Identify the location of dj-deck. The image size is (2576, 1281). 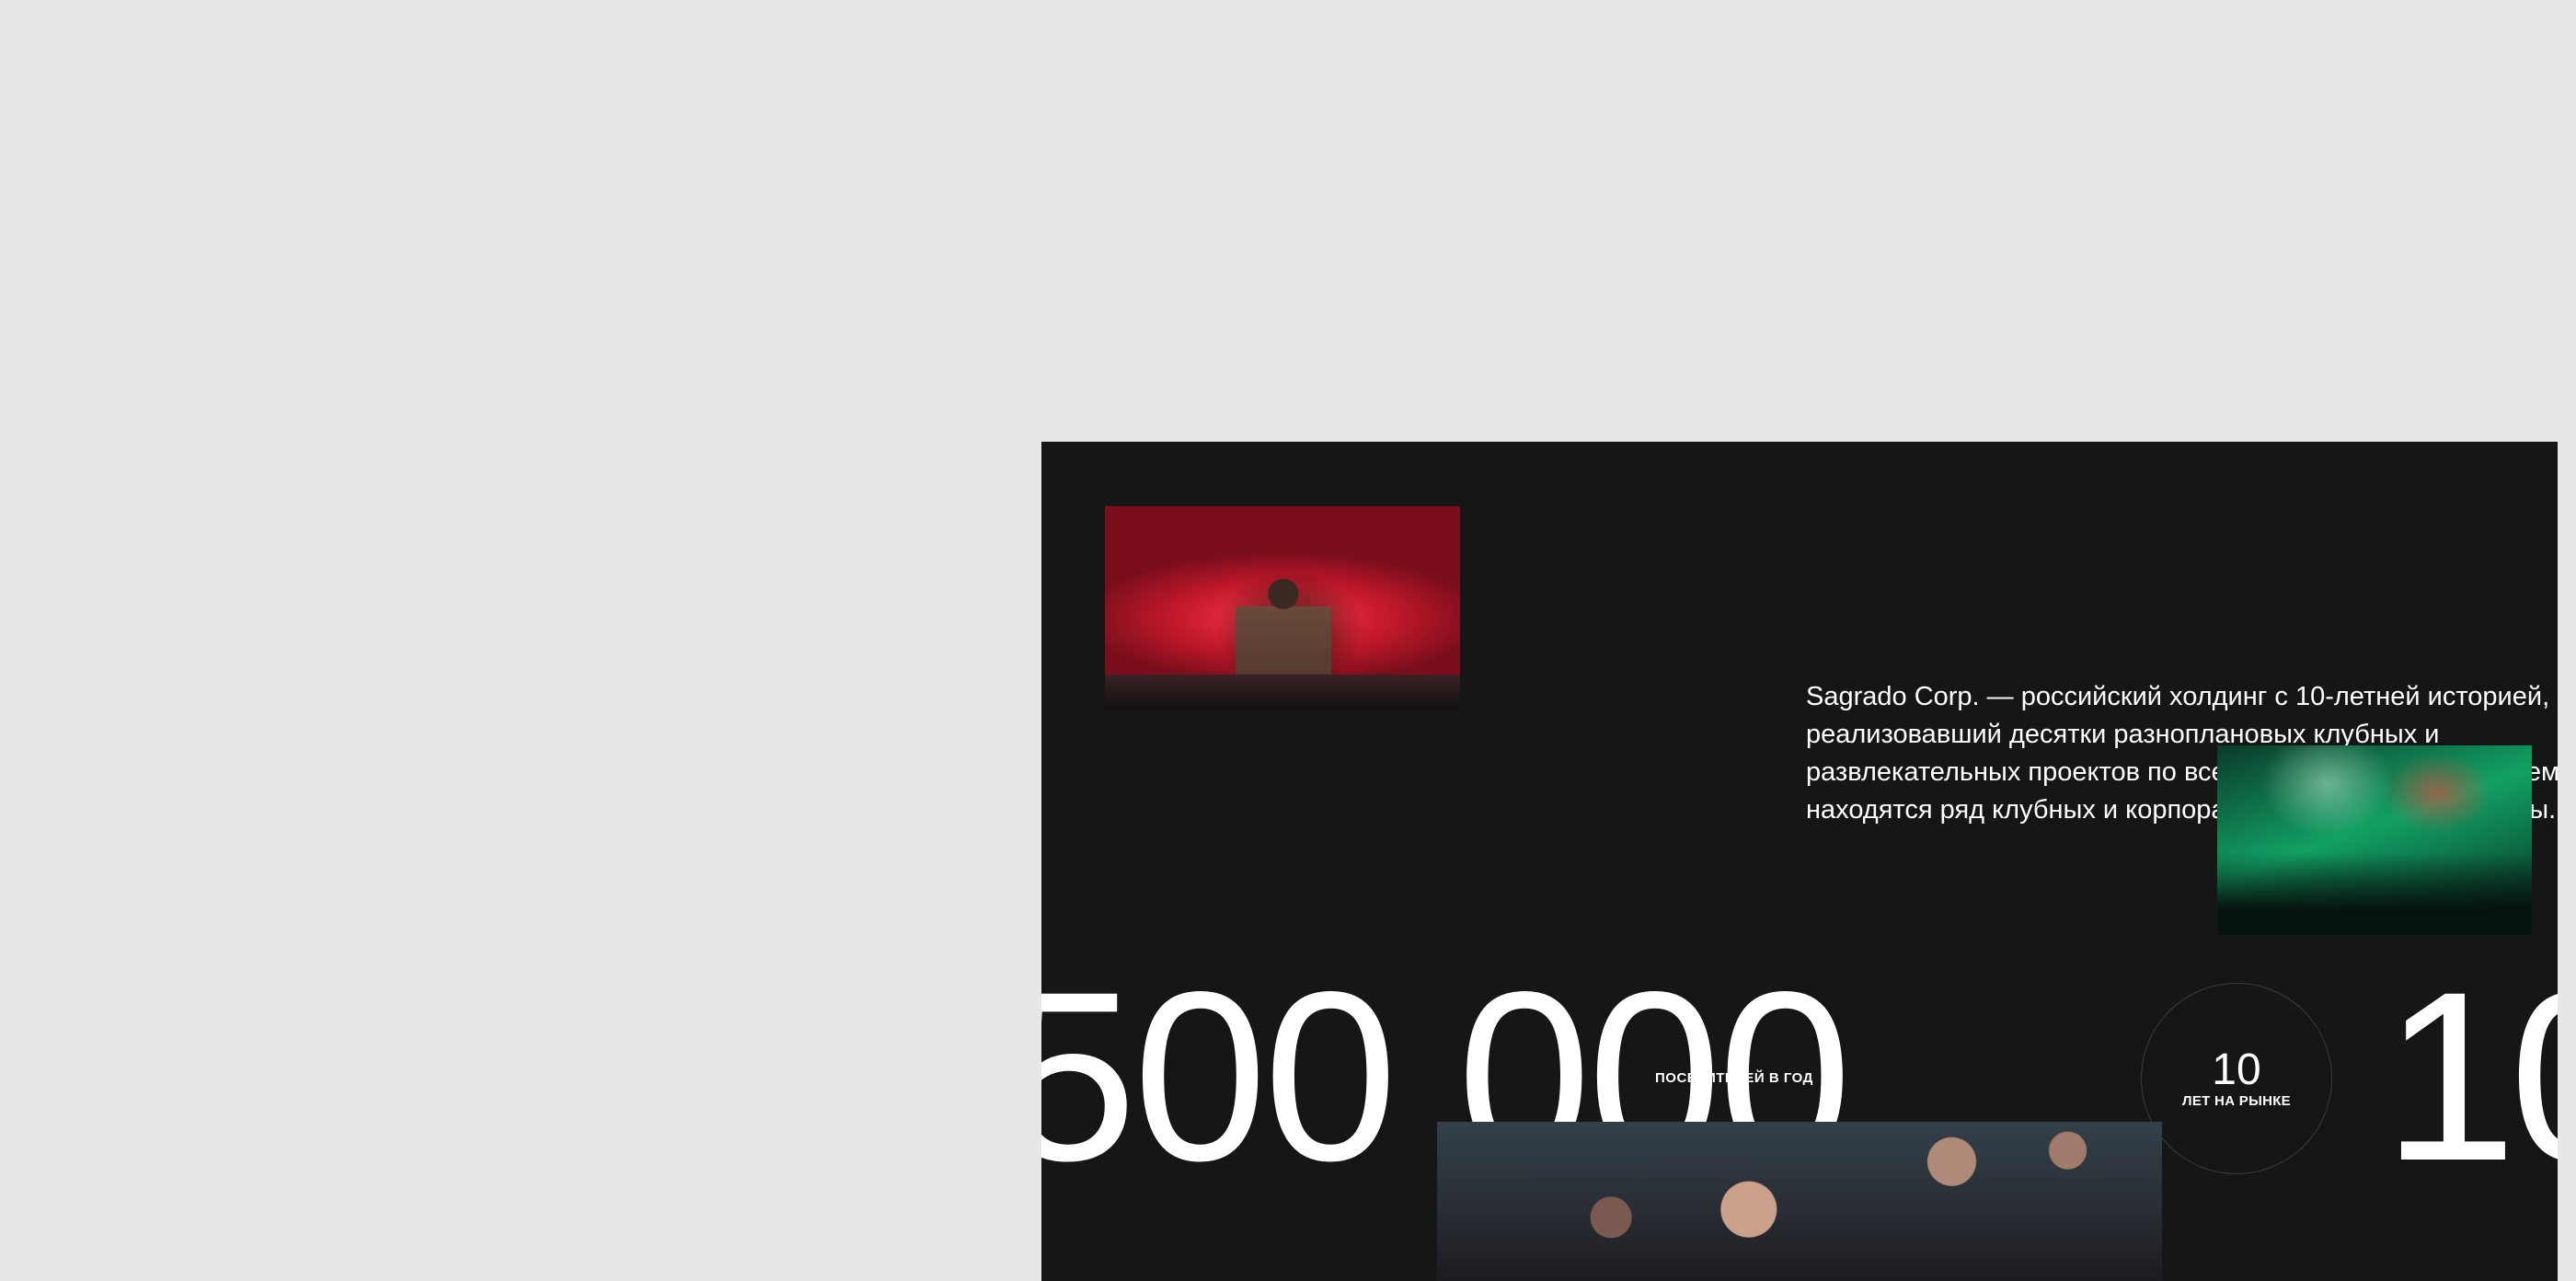
(1282, 692).